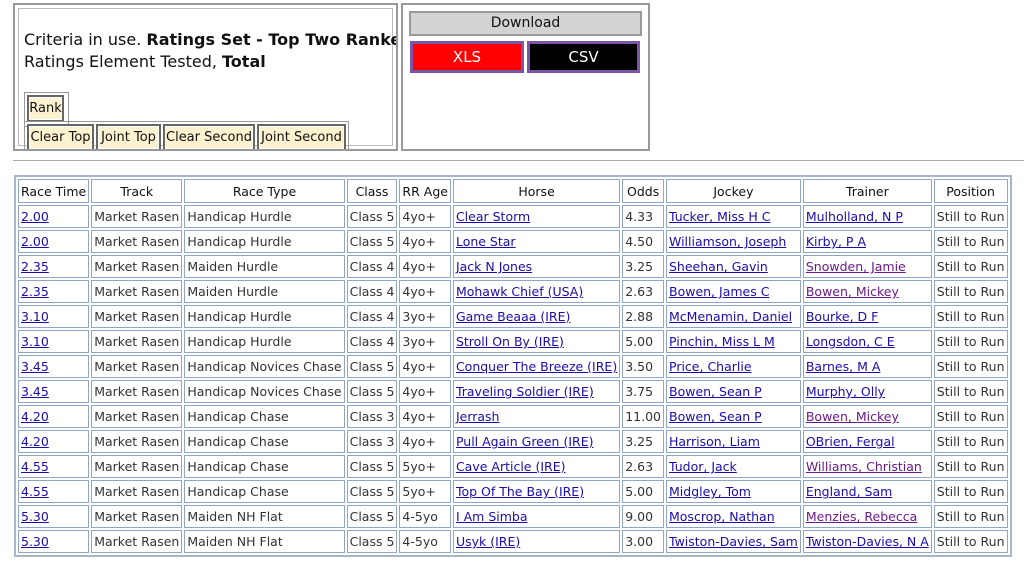 The width and height of the screenshot is (1024, 582). Describe the element at coordinates (854, 216) in the screenshot. I see `trainer-link: Mulholland, N P` at that location.